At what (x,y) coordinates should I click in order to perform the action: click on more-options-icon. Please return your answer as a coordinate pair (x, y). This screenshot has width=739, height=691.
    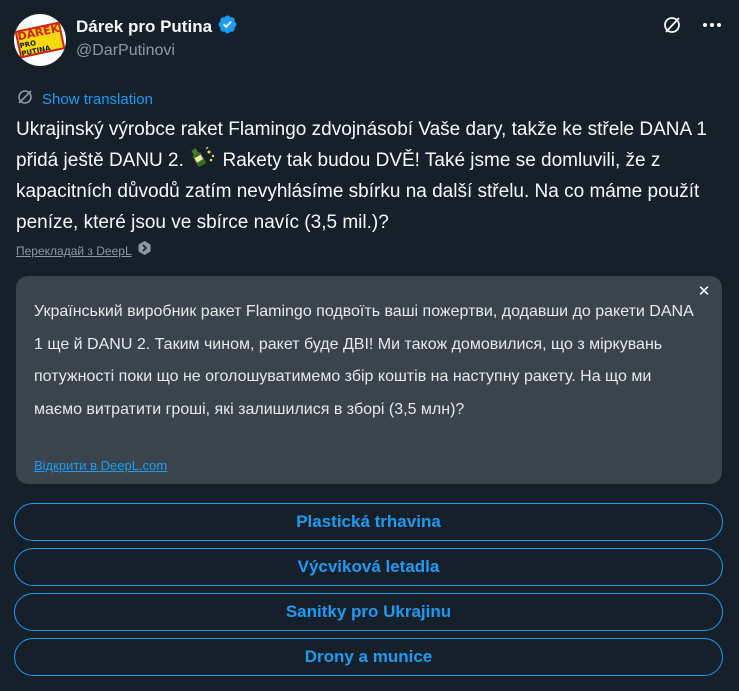
    Looking at the image, I should click on (712, 25).